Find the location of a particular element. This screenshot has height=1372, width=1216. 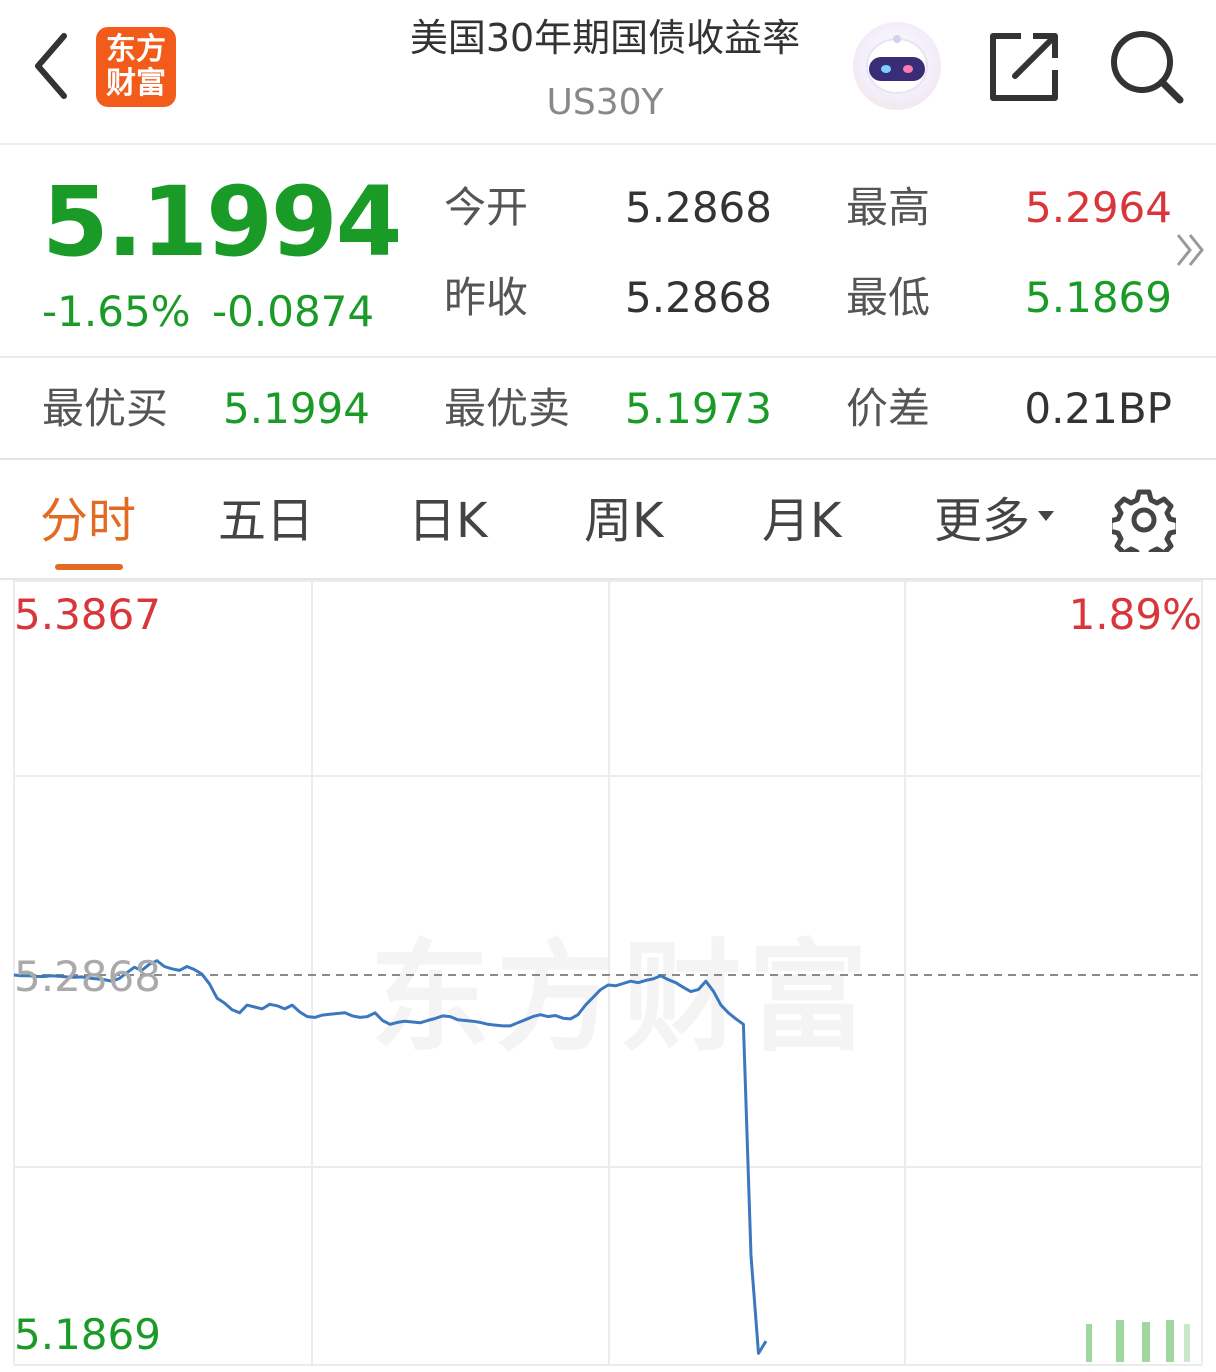

caret-down-icon is located at coordinates (1046, 516).